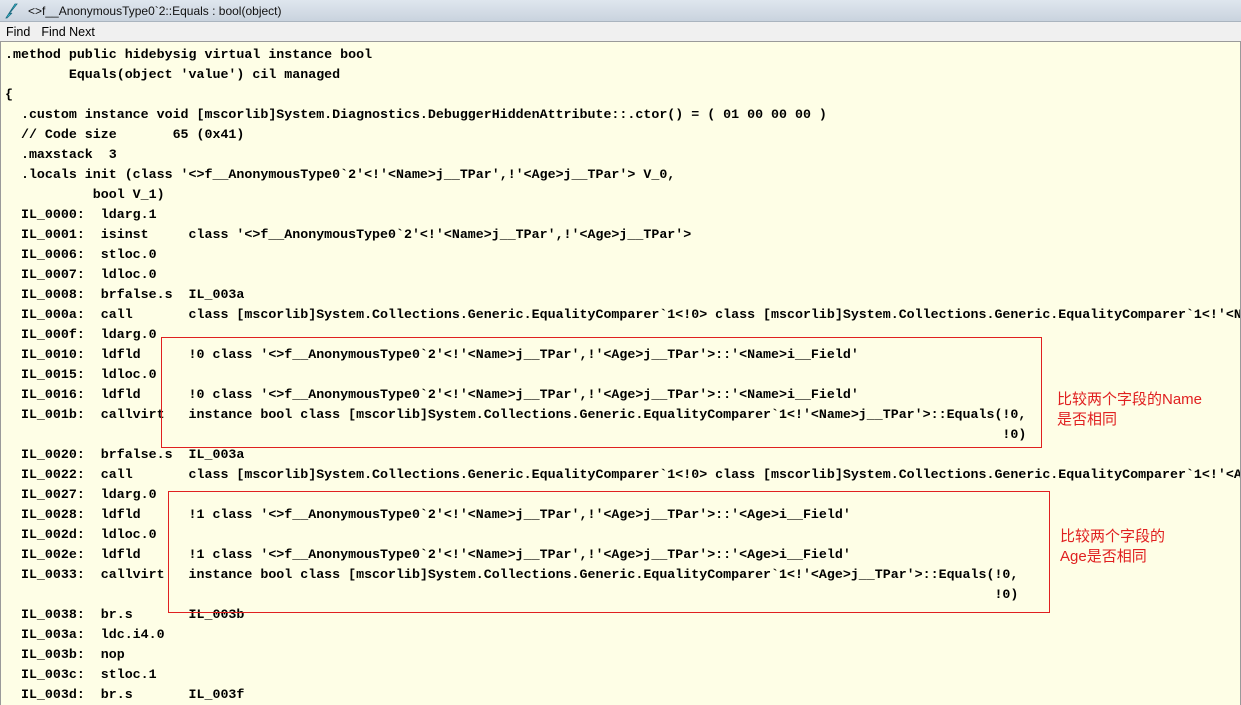  What do you see at coordinates (11, 10) in the screenshot?
I see `lightning-app-icon` at bounding box center [11, 10].